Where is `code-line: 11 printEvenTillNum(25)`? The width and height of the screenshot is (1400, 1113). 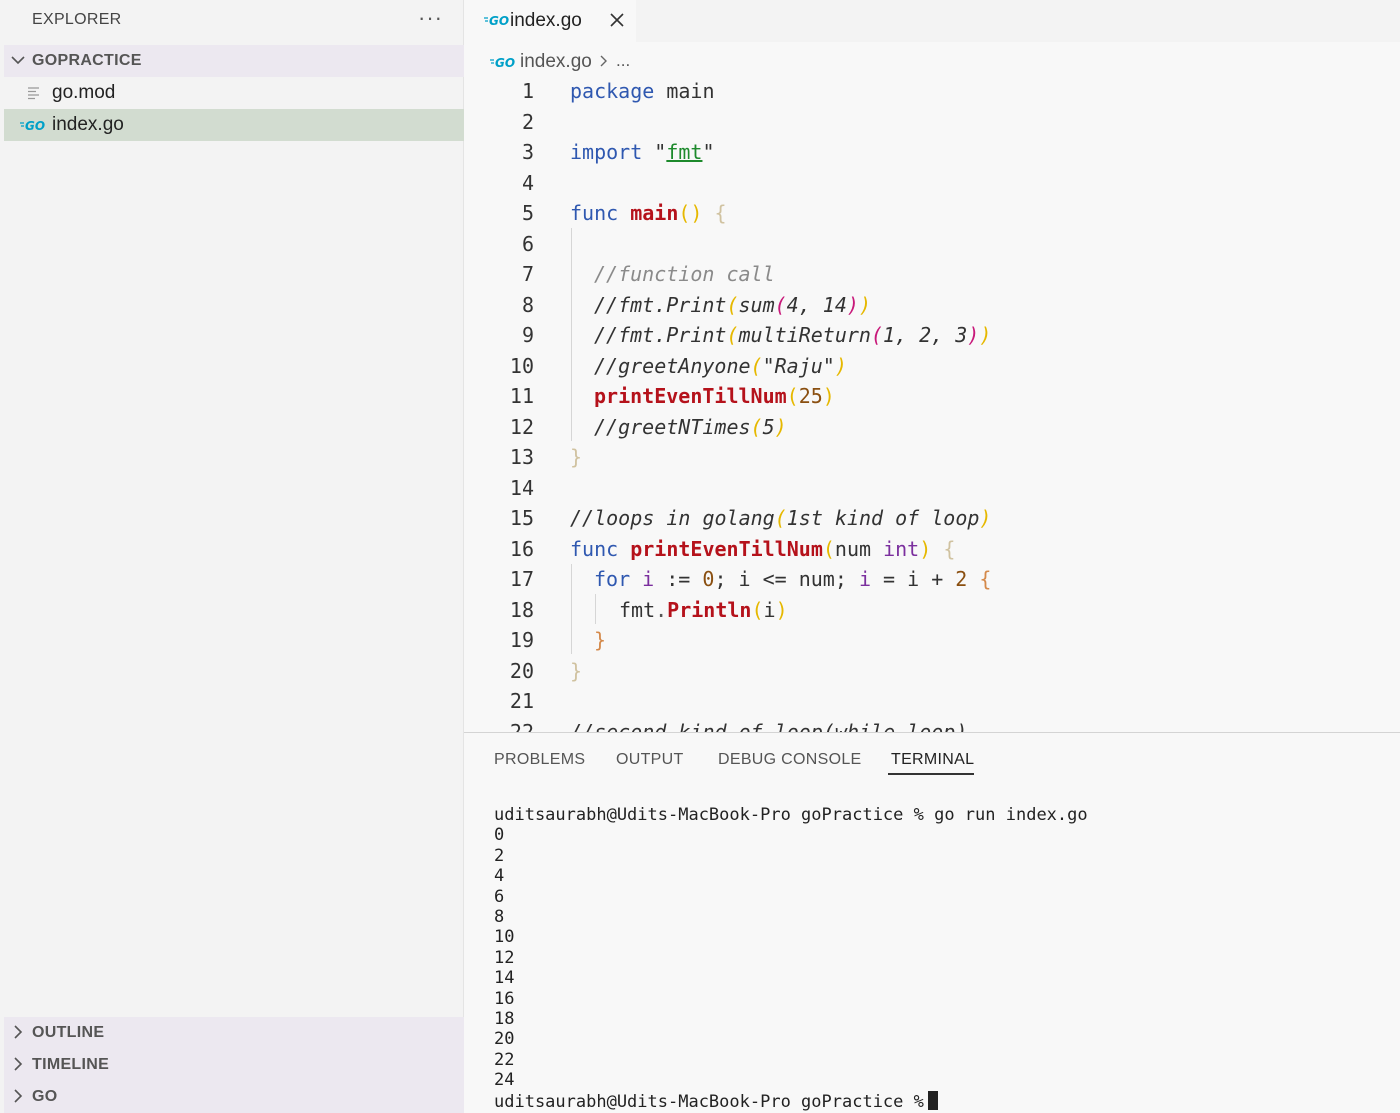 code-line: 11 printEvenTillNum(25) is located at coordinates (672, 396).